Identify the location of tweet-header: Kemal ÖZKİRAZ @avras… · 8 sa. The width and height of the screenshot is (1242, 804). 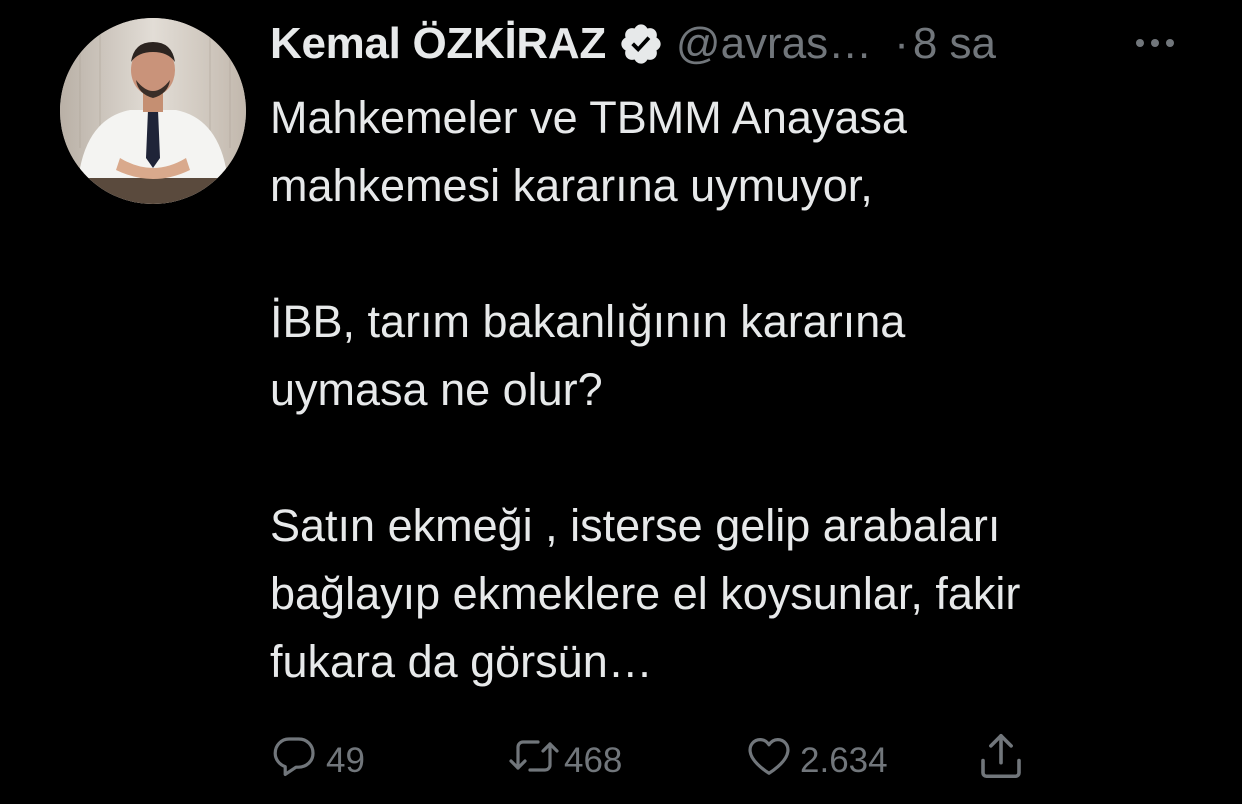
(633, 44).